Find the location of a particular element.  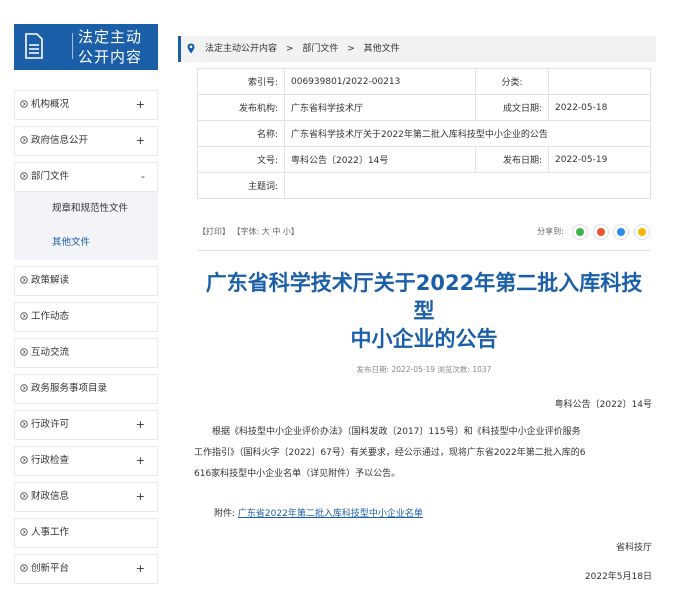

font-small-link: 小】 is located at coordinates (291, 231).